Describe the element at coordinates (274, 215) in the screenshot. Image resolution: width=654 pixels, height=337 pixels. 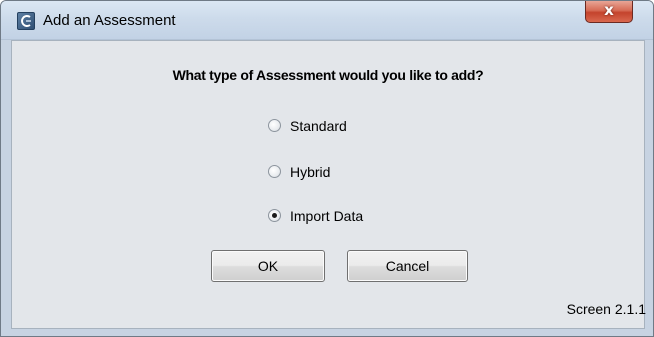
I see `radio-import-data` at that location.